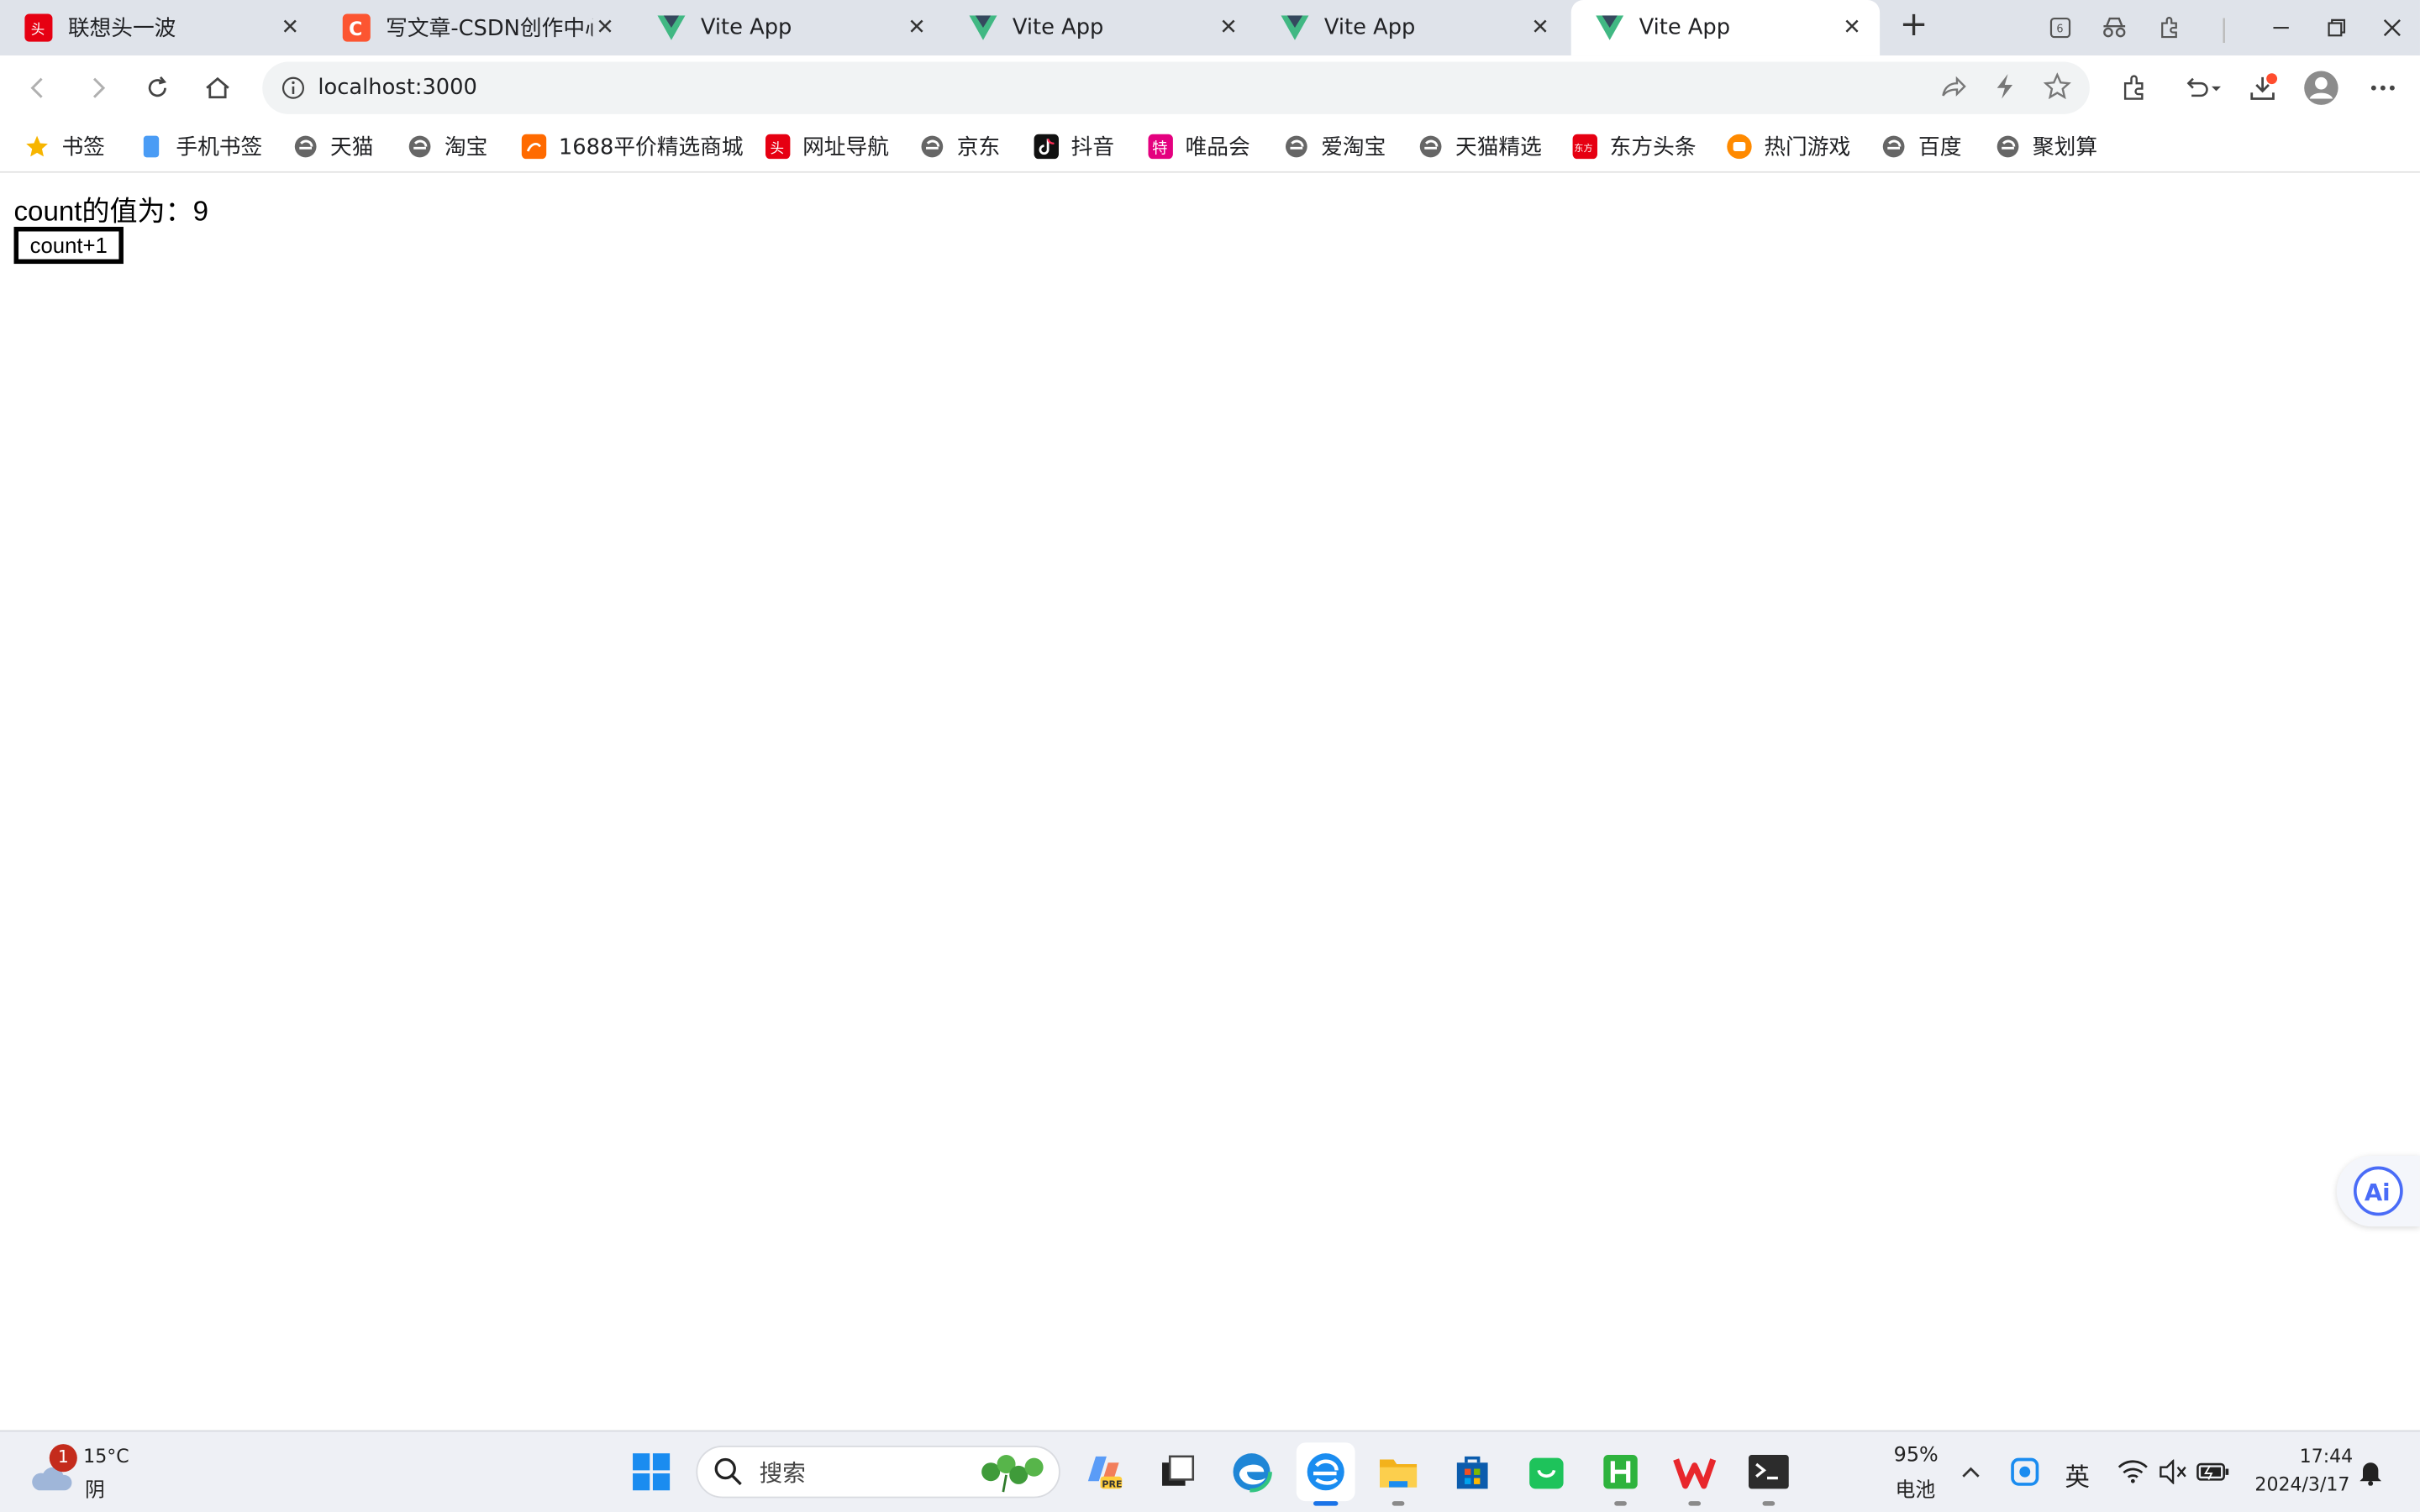 This screenshot has width=2420, height=1512. What do you see at coordinates (1398, 1475) in the screenshot?
I see `file-explorer-icon` at bounding box center [1398, 1475].